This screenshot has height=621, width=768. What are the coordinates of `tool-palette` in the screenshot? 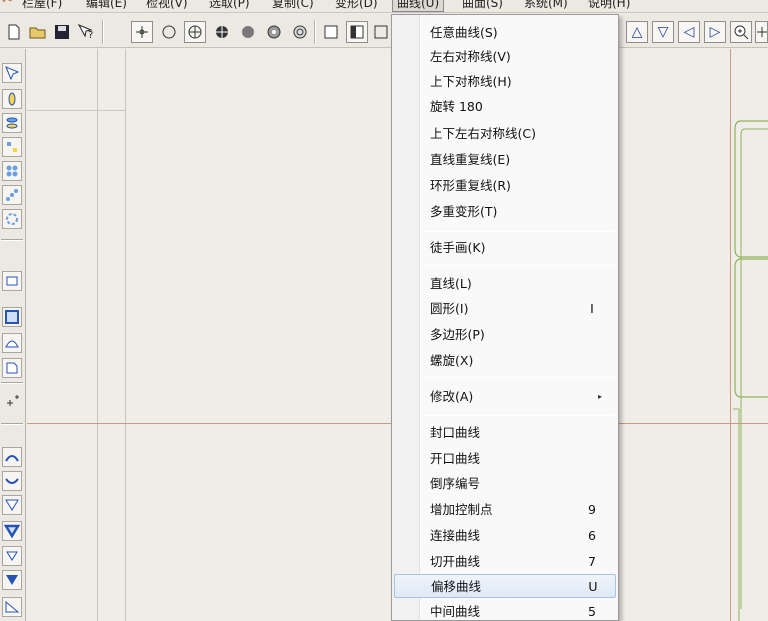 It's located at (13, 335).